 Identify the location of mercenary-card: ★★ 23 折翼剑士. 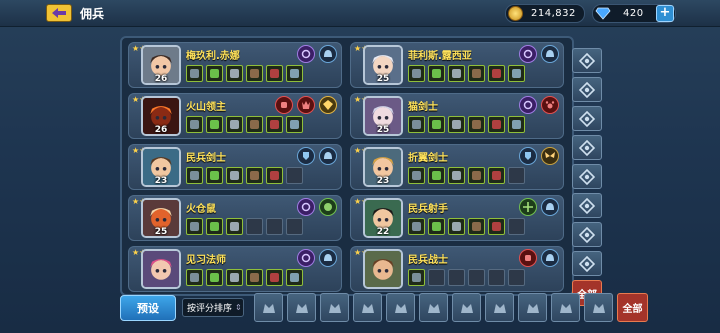
(457, 167).